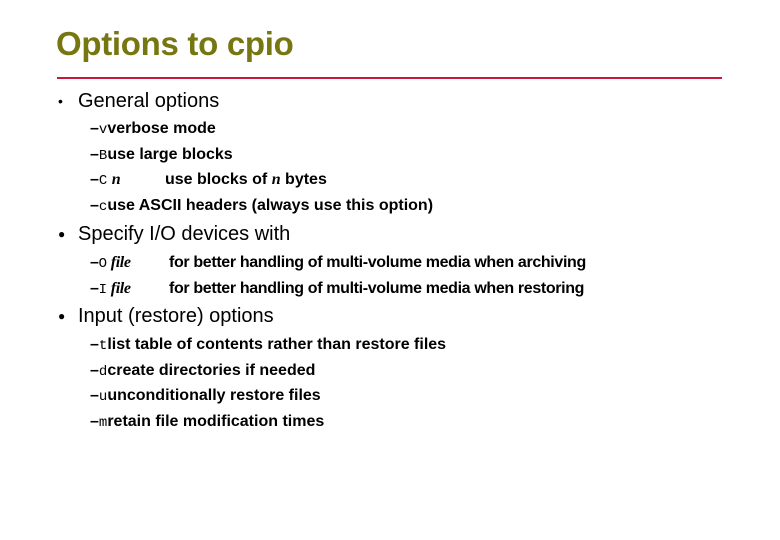  Describe the element at coordinates (170, 154) in the screenshot. I see `option-description: use large blocks` at that location.